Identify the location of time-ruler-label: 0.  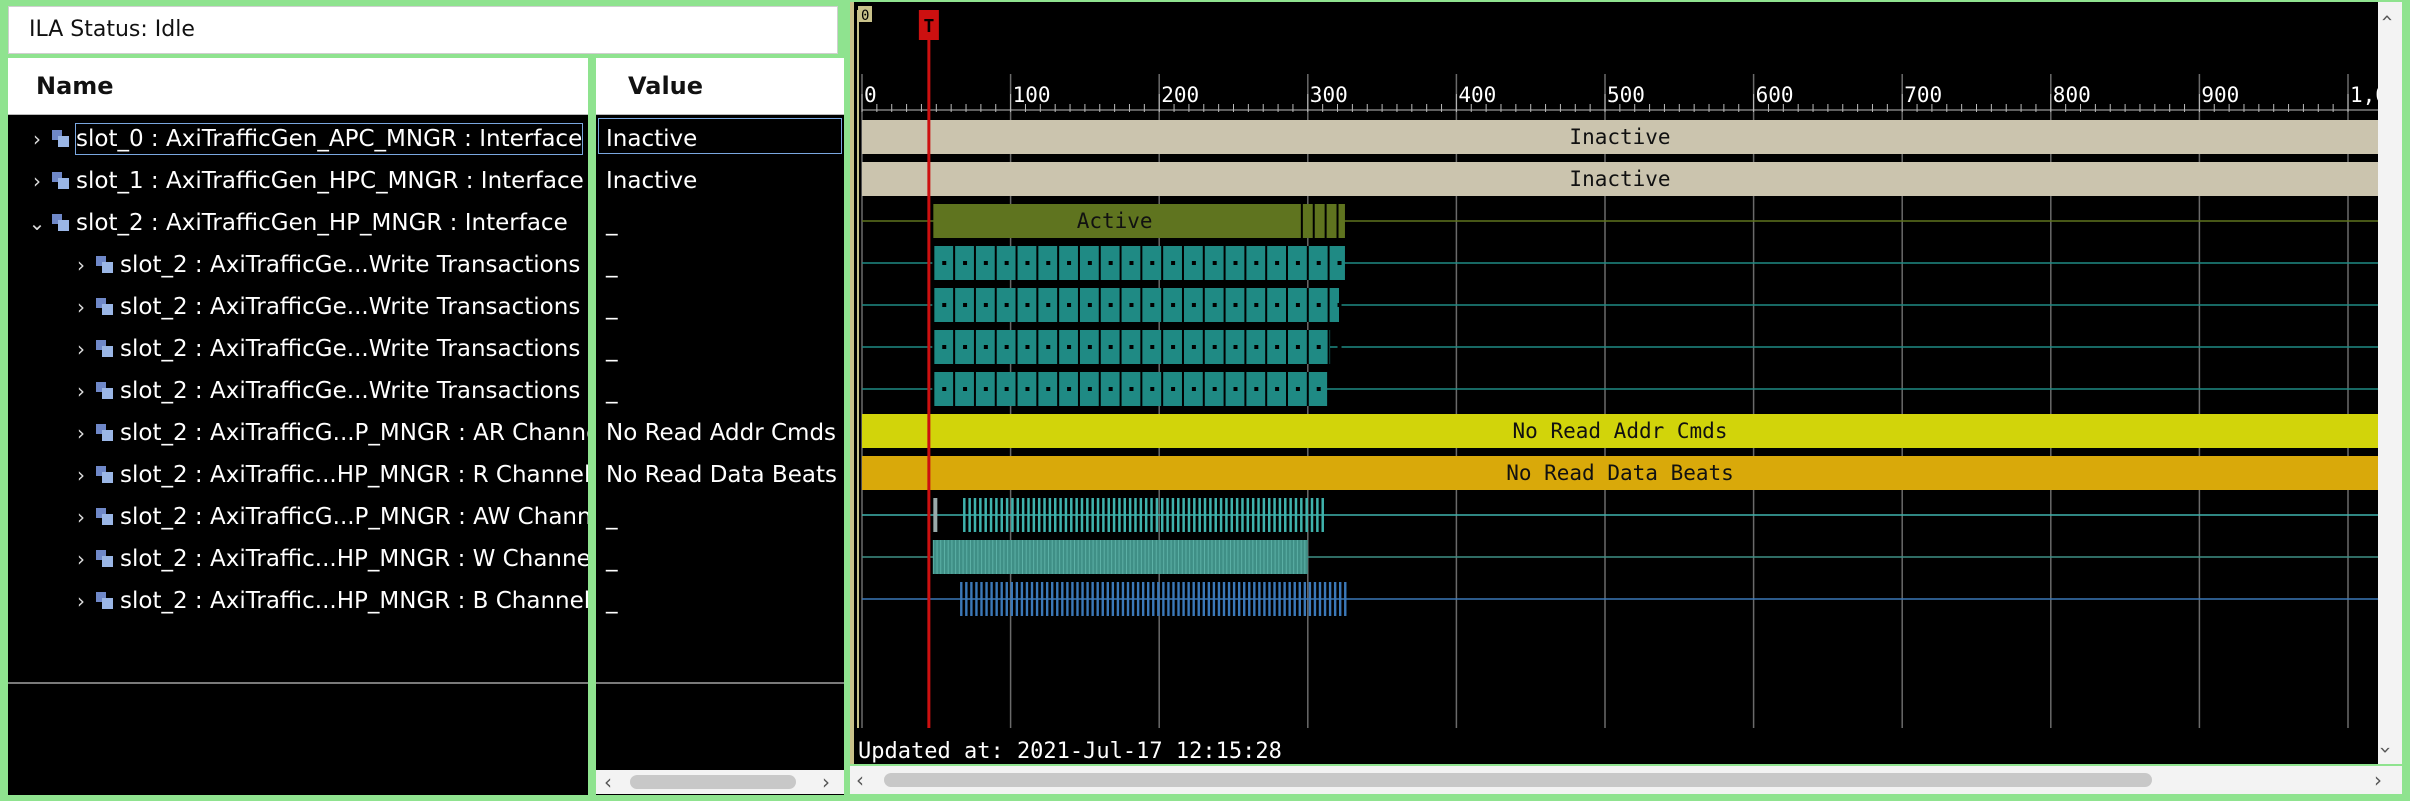
(870, 95).